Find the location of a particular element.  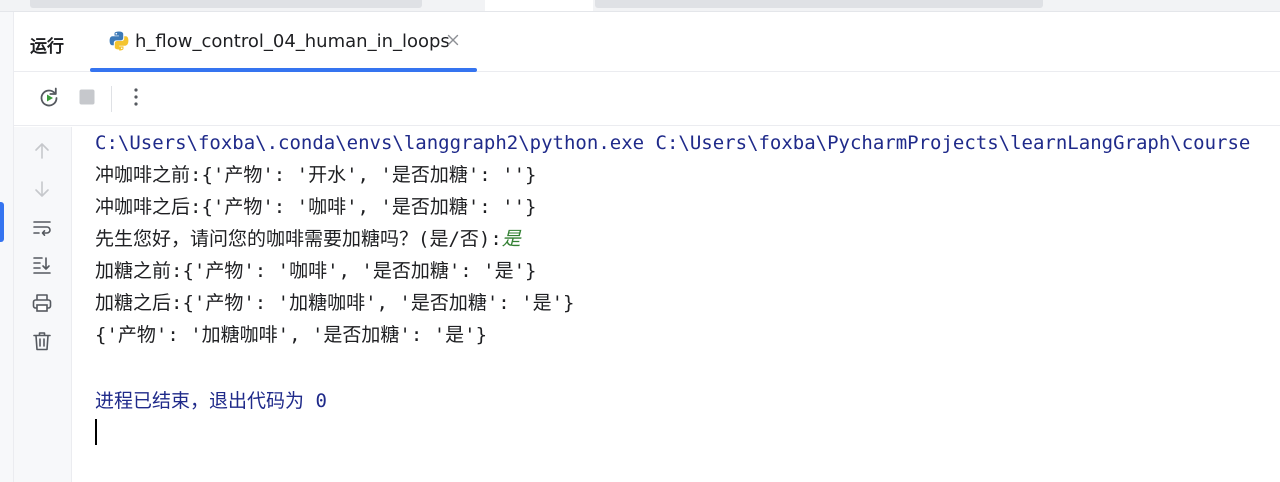

python-icon is located at coordinates (119, 41).